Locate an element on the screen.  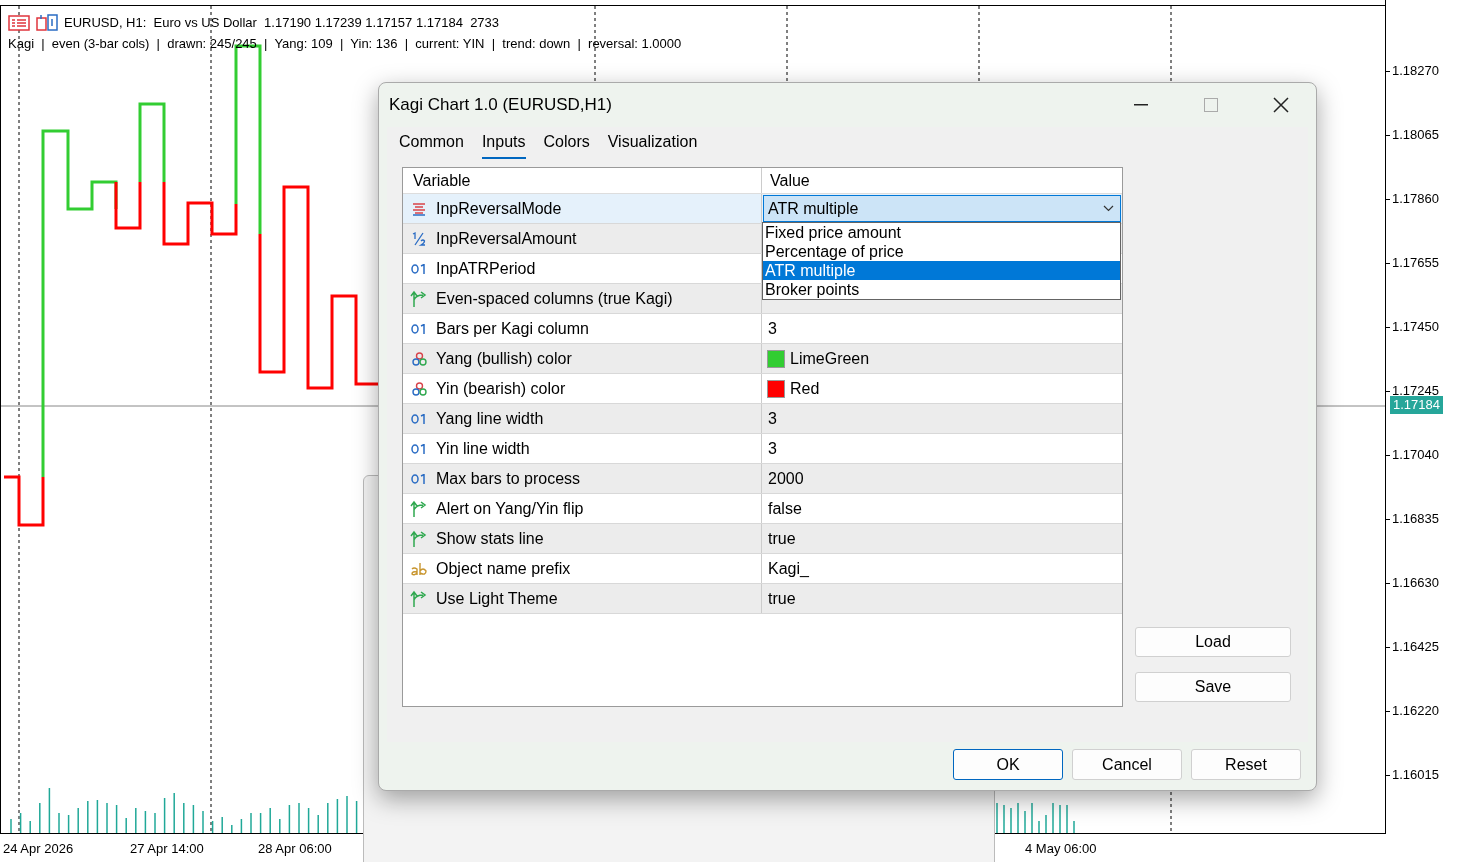
parameter-name: Bars per Kagi column is located at coordinates (512, 328).